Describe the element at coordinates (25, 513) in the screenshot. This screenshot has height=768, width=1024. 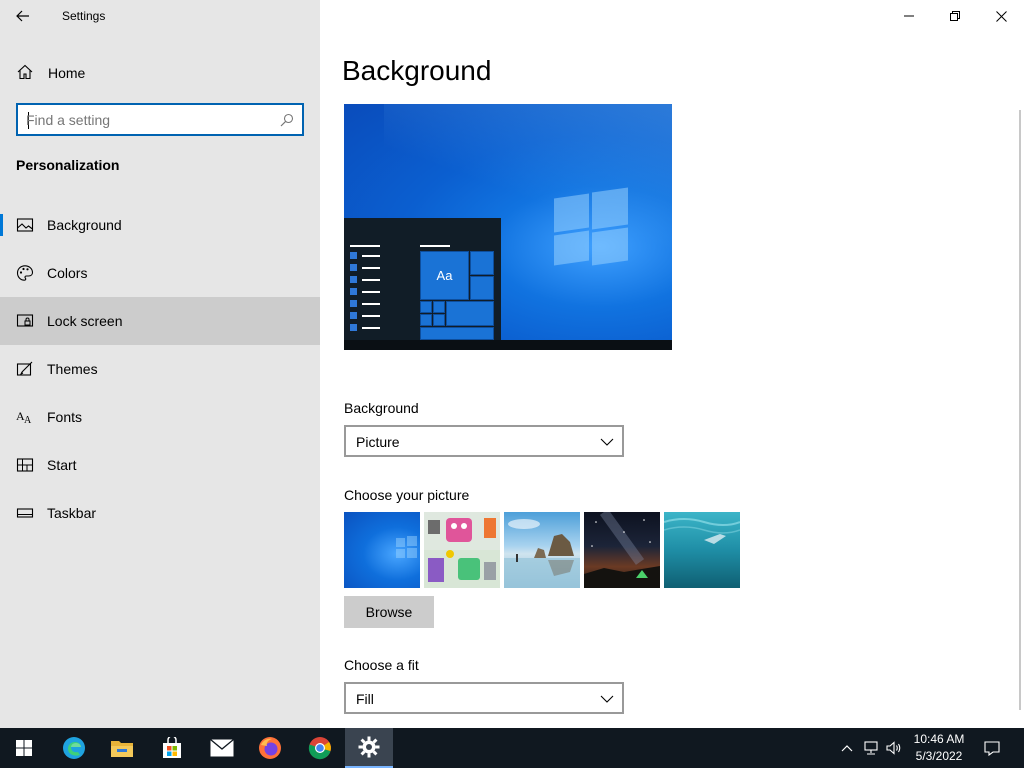
I see `taskbar-icon` at that location.